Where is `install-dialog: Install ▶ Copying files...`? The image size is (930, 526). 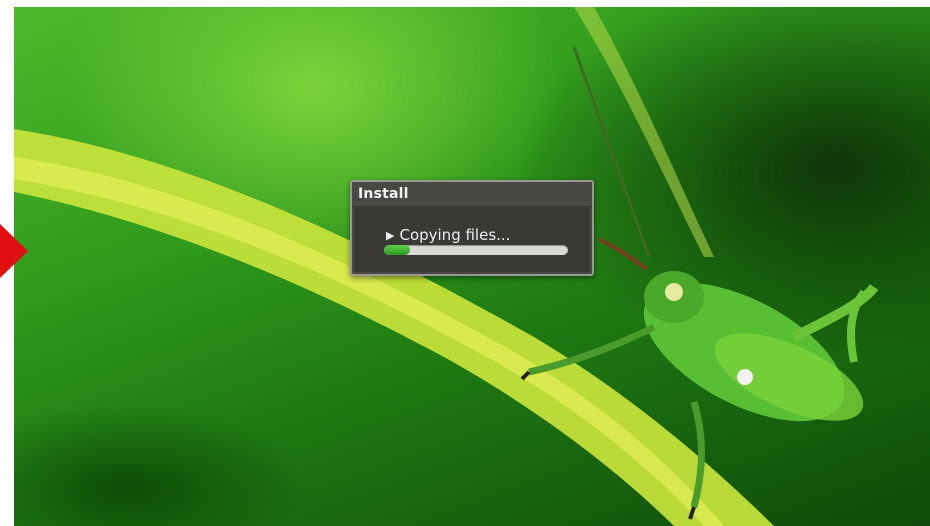
install-dialog: Install ▶ Copying files... is located at coordinates (472, 228).